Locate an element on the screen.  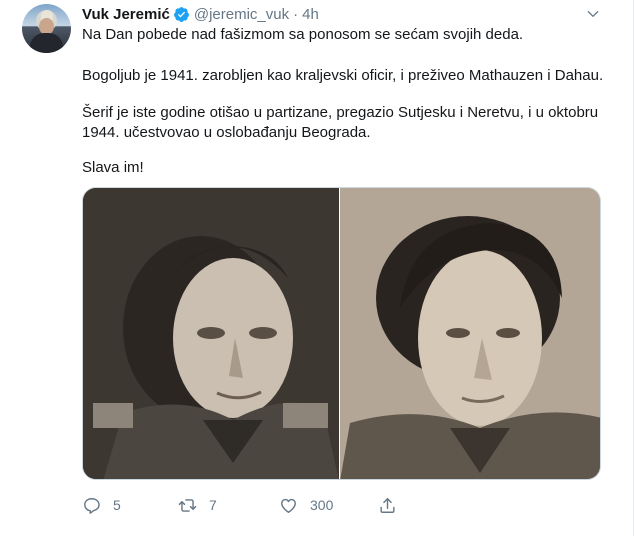
share-icon is located at coordinates (387, 505).